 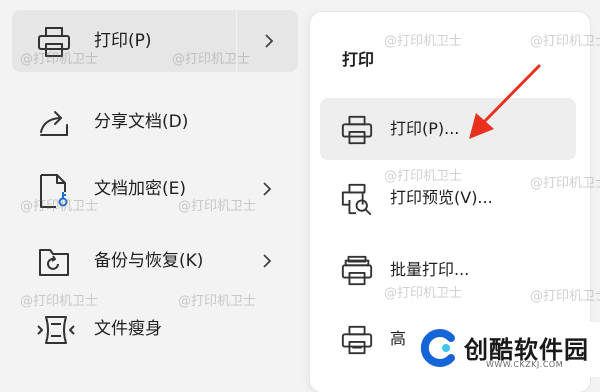 What do you see at coordinates (358, 59) in the screenshot?
I see `submenu-title: 打印` at bounding box center [358, 59].